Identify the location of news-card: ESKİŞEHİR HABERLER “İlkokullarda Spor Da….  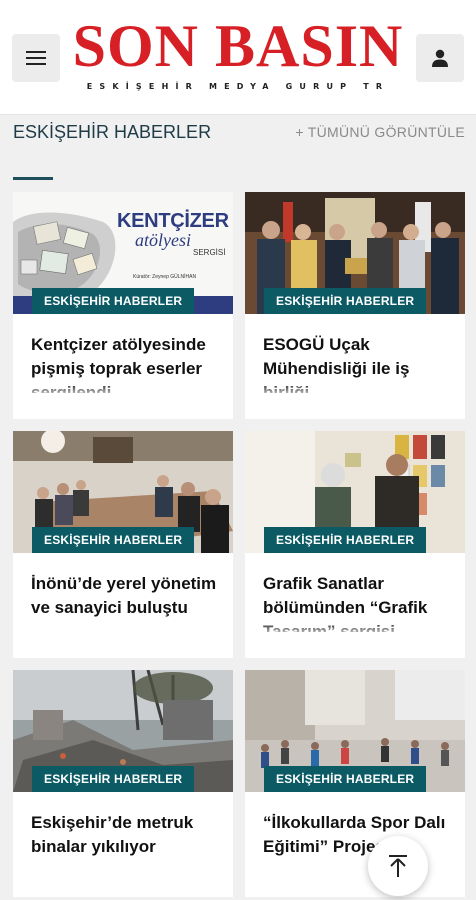
(355, 783).